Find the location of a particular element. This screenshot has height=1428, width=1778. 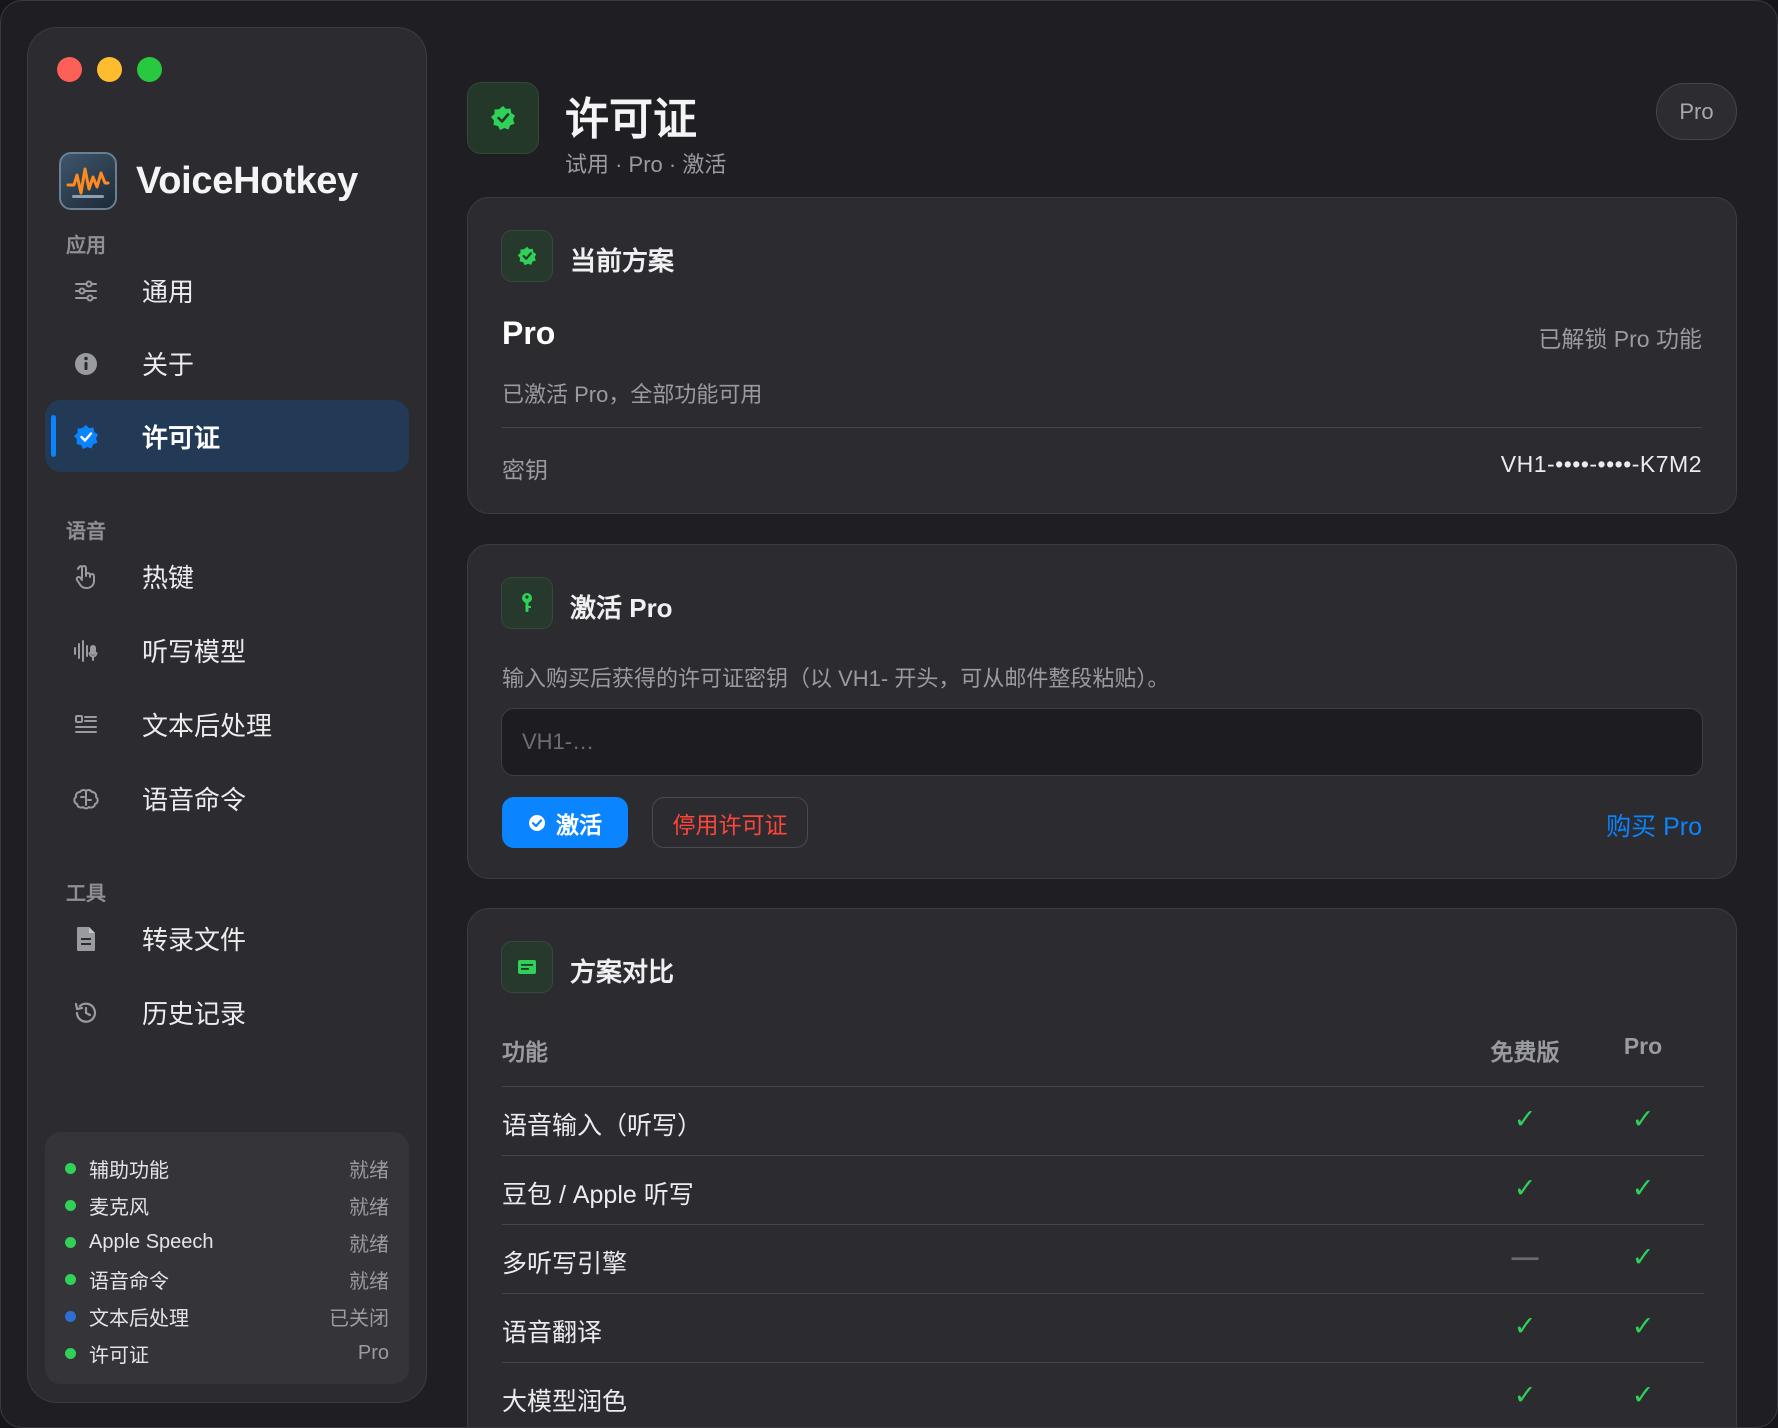

sidebar-item-text-postprocess: 文本后处理 is located at coordinates (227, 724).